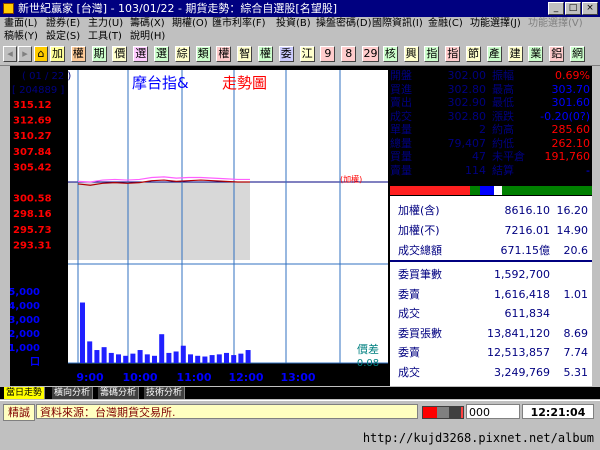  What do you see at coordinates (503, 116) in the screenshot?
I see `quote-label: 漲跌` at bounding box center [503, 116].